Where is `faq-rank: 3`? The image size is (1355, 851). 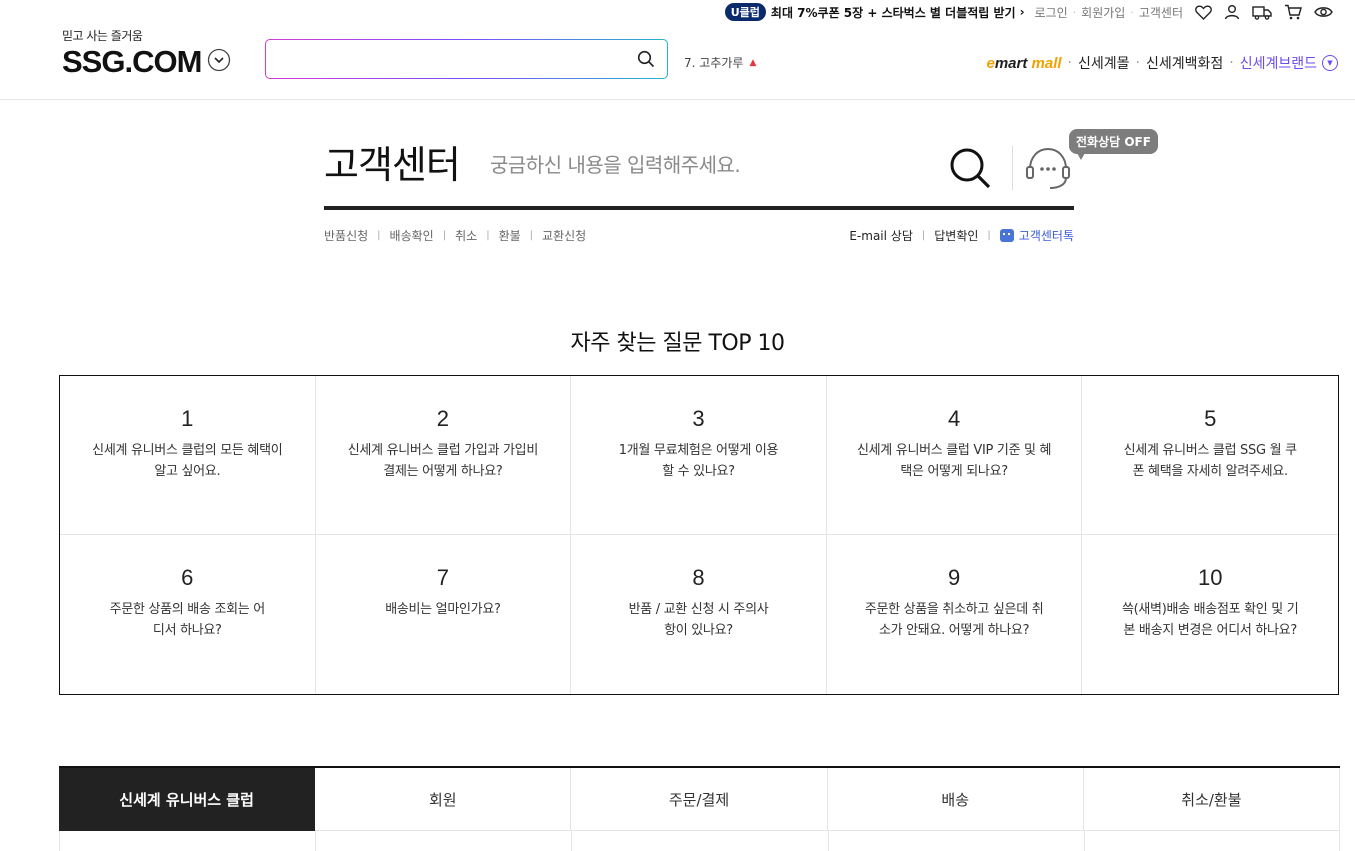 faq-rank: 3 is located at coordinates (698, 418).